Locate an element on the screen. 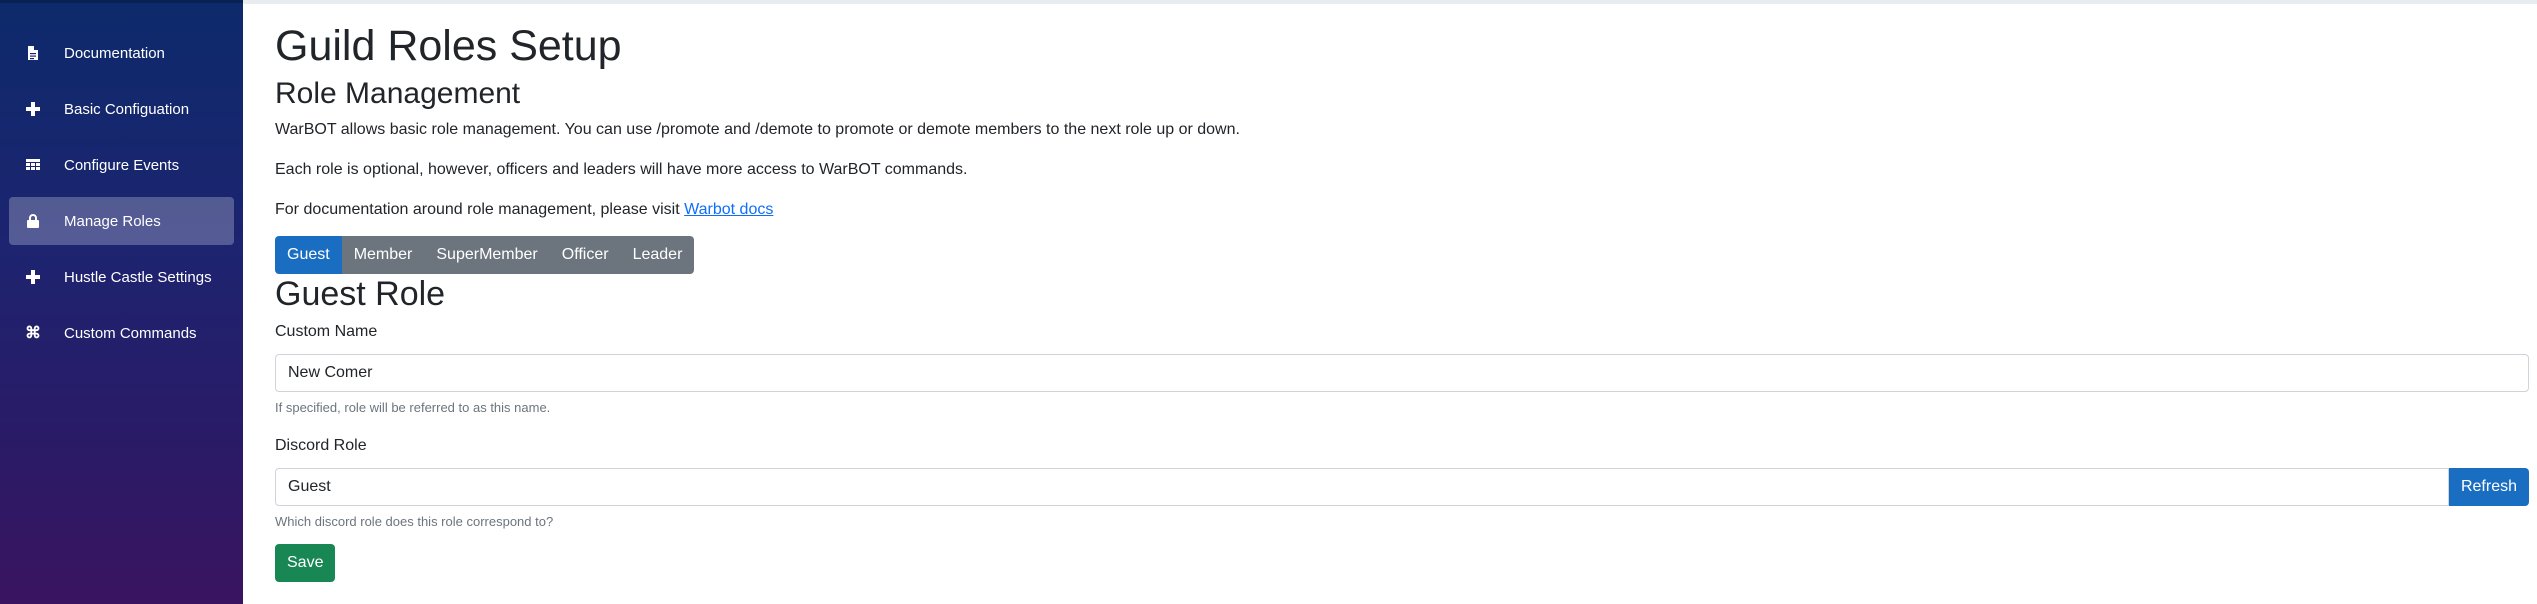 This screenshot has height=604, width=2537. custom-name-label: Custom Name is located at coordinates (326, 331).